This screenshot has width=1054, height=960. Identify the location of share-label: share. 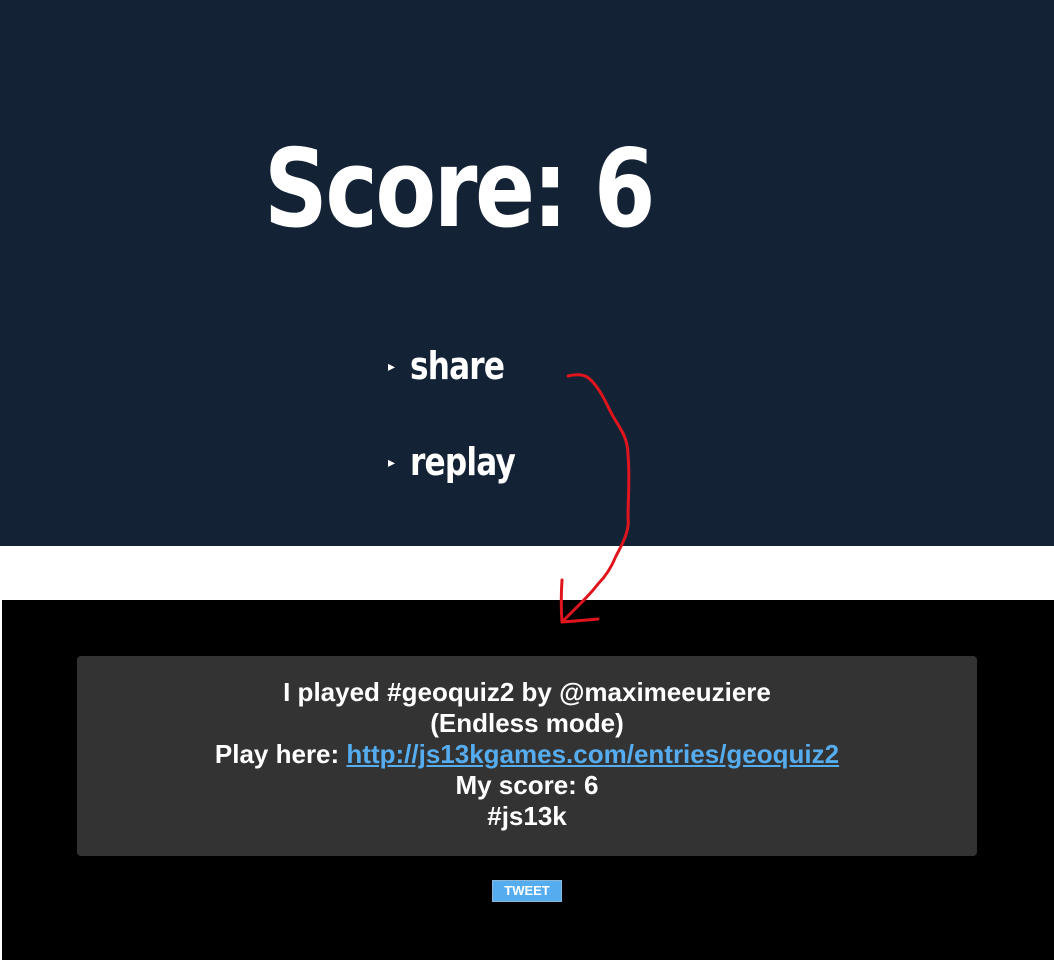
(457, 366).